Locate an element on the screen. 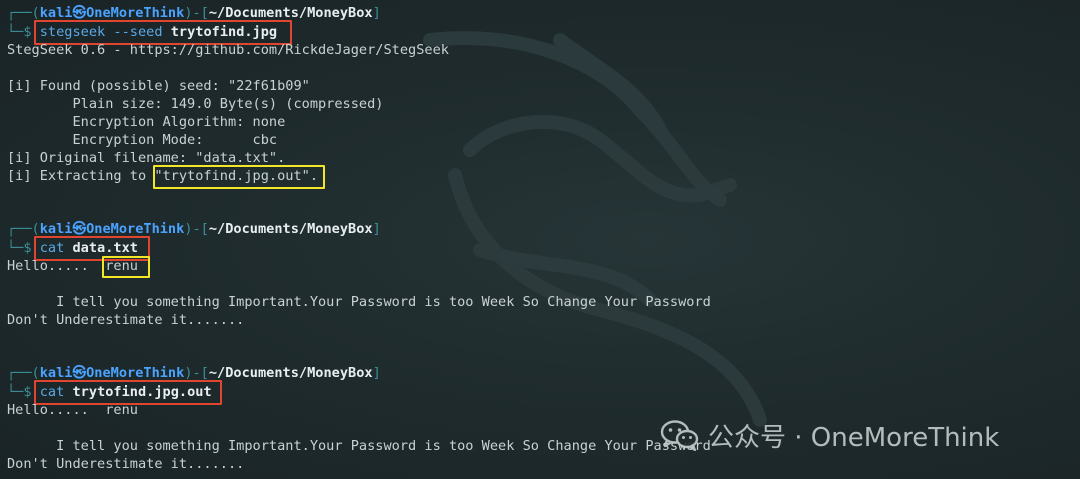 The width and height of the screenshot is (1080, 479). output-line: Encryption Algorithm: none is located at coordinates (146, 122).